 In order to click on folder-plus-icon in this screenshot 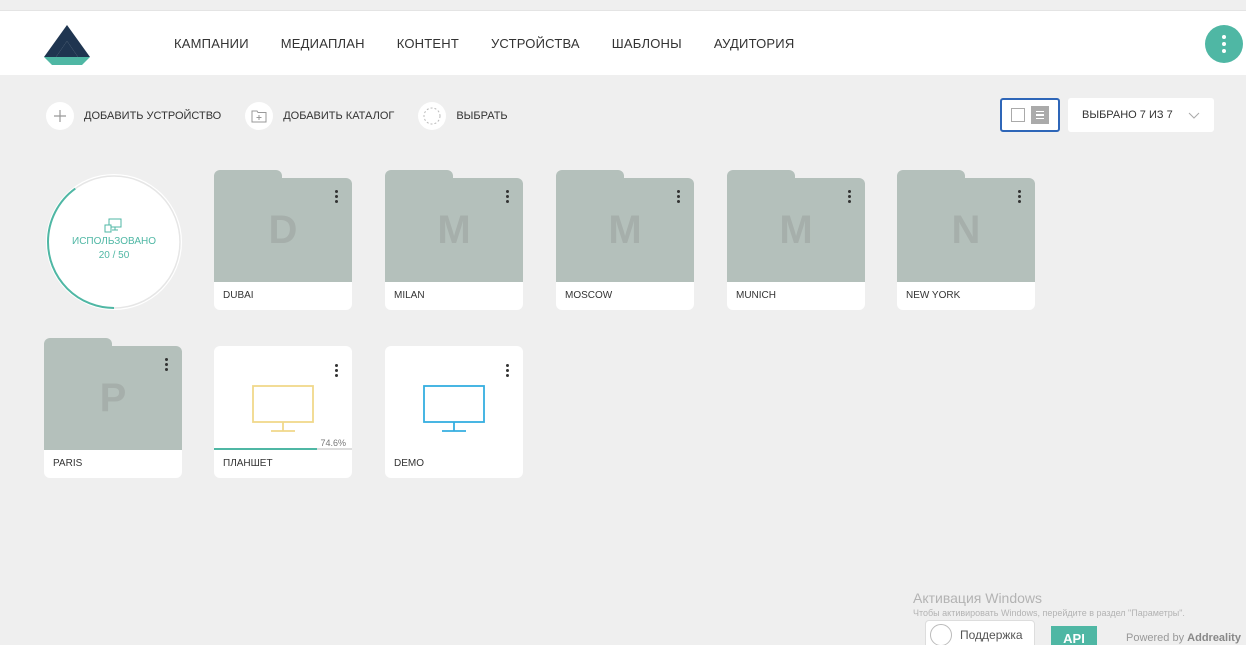, I will do `click(259, 116)`.